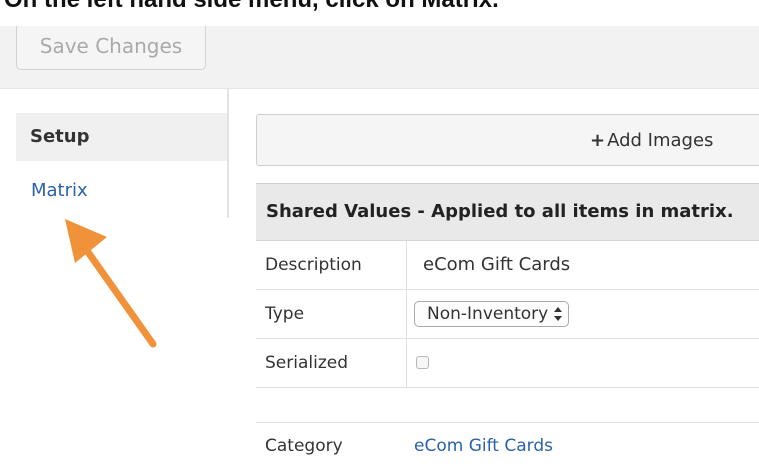  What do you see at coordinates (660, 140) in the screenshot?
I see `add-images-text: Add Images` at bounding box center [660, 140].